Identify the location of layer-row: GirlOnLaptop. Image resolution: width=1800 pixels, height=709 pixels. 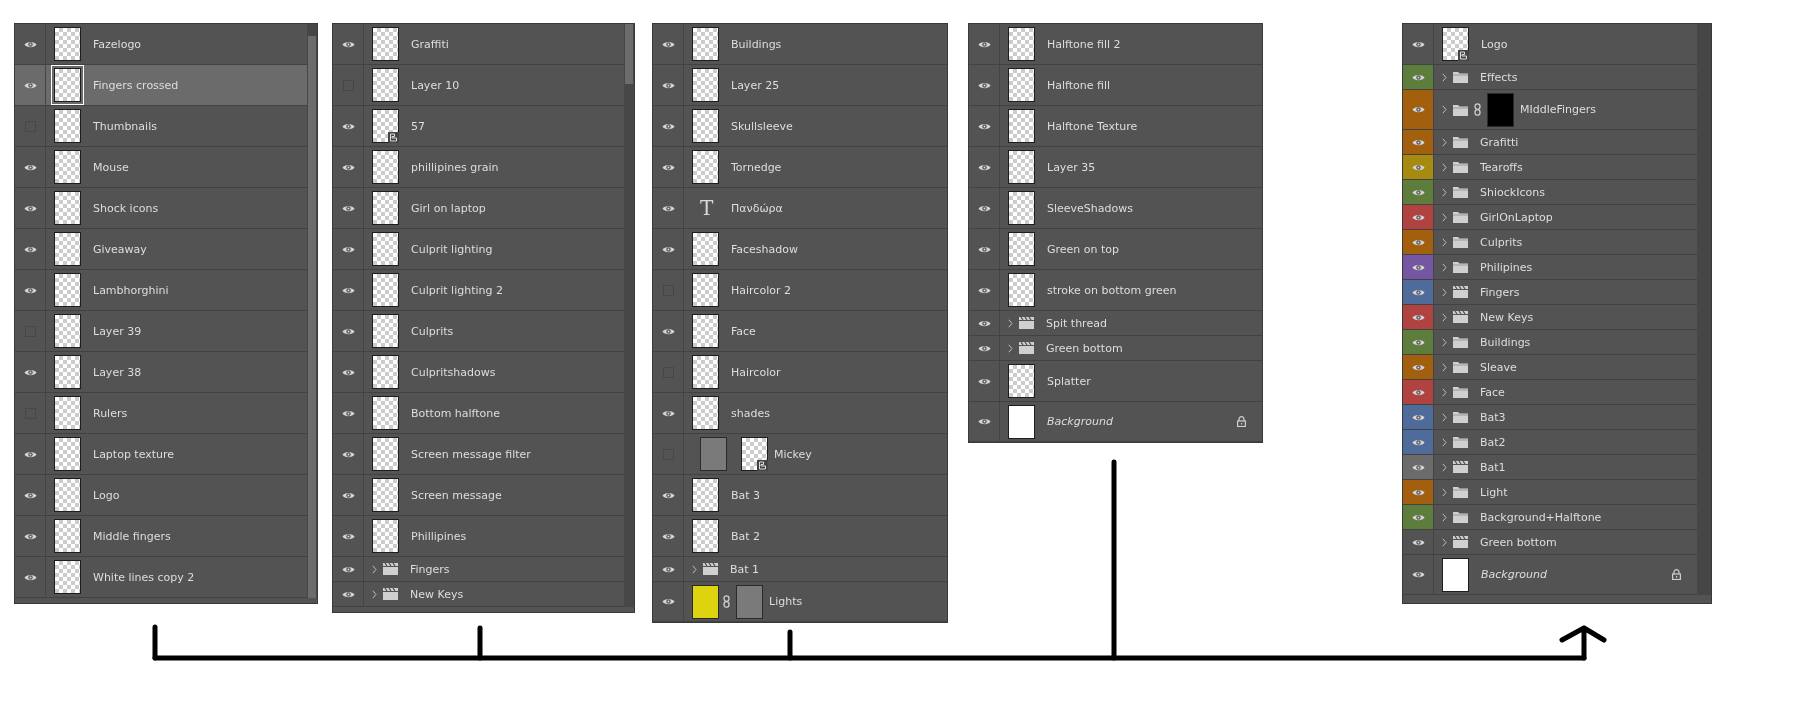
(1550, 217).